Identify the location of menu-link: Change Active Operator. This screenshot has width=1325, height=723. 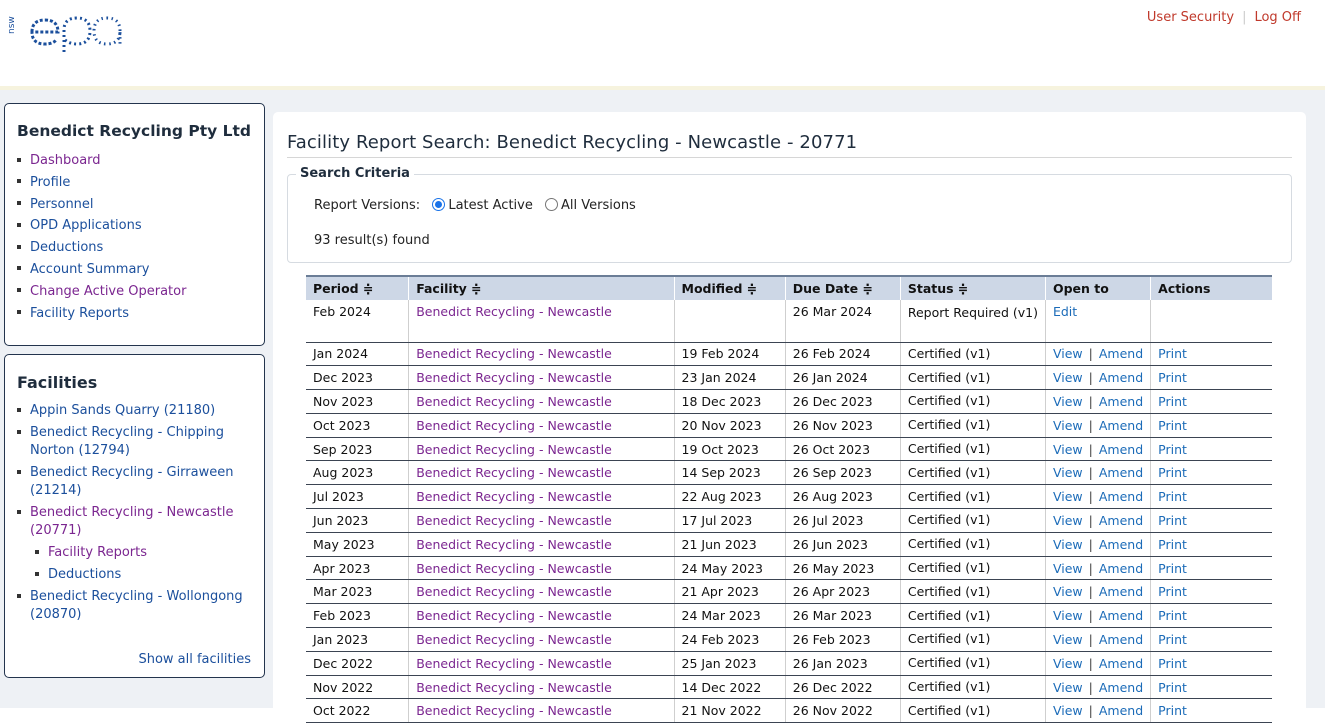
(108, 291).